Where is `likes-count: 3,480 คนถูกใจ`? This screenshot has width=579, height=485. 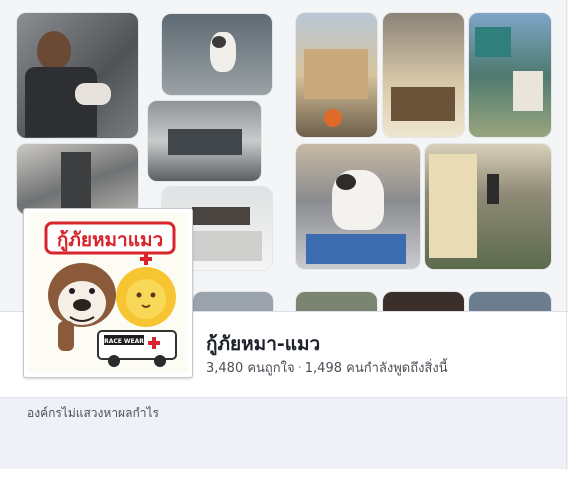 likes-count: 3,480 คนถูกใจ is located at coordinates (250, 368).